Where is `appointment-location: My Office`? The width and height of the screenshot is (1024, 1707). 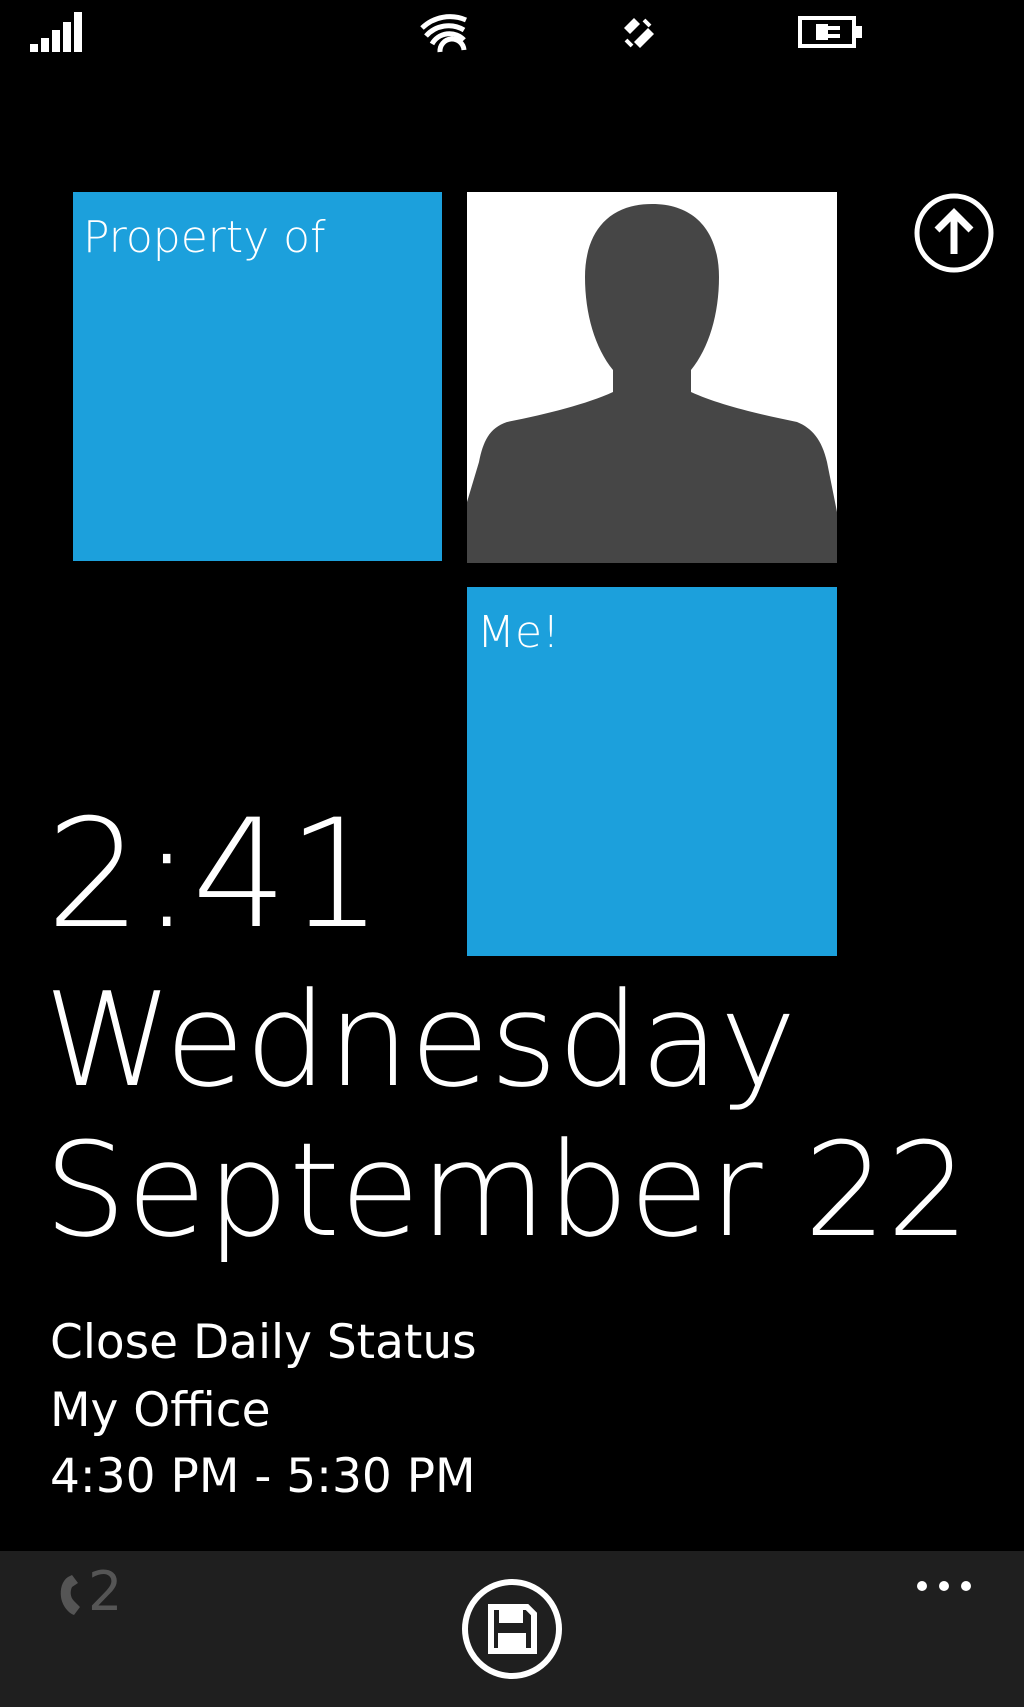 appointment-location: My Office is located at coordinates (160, 1410).